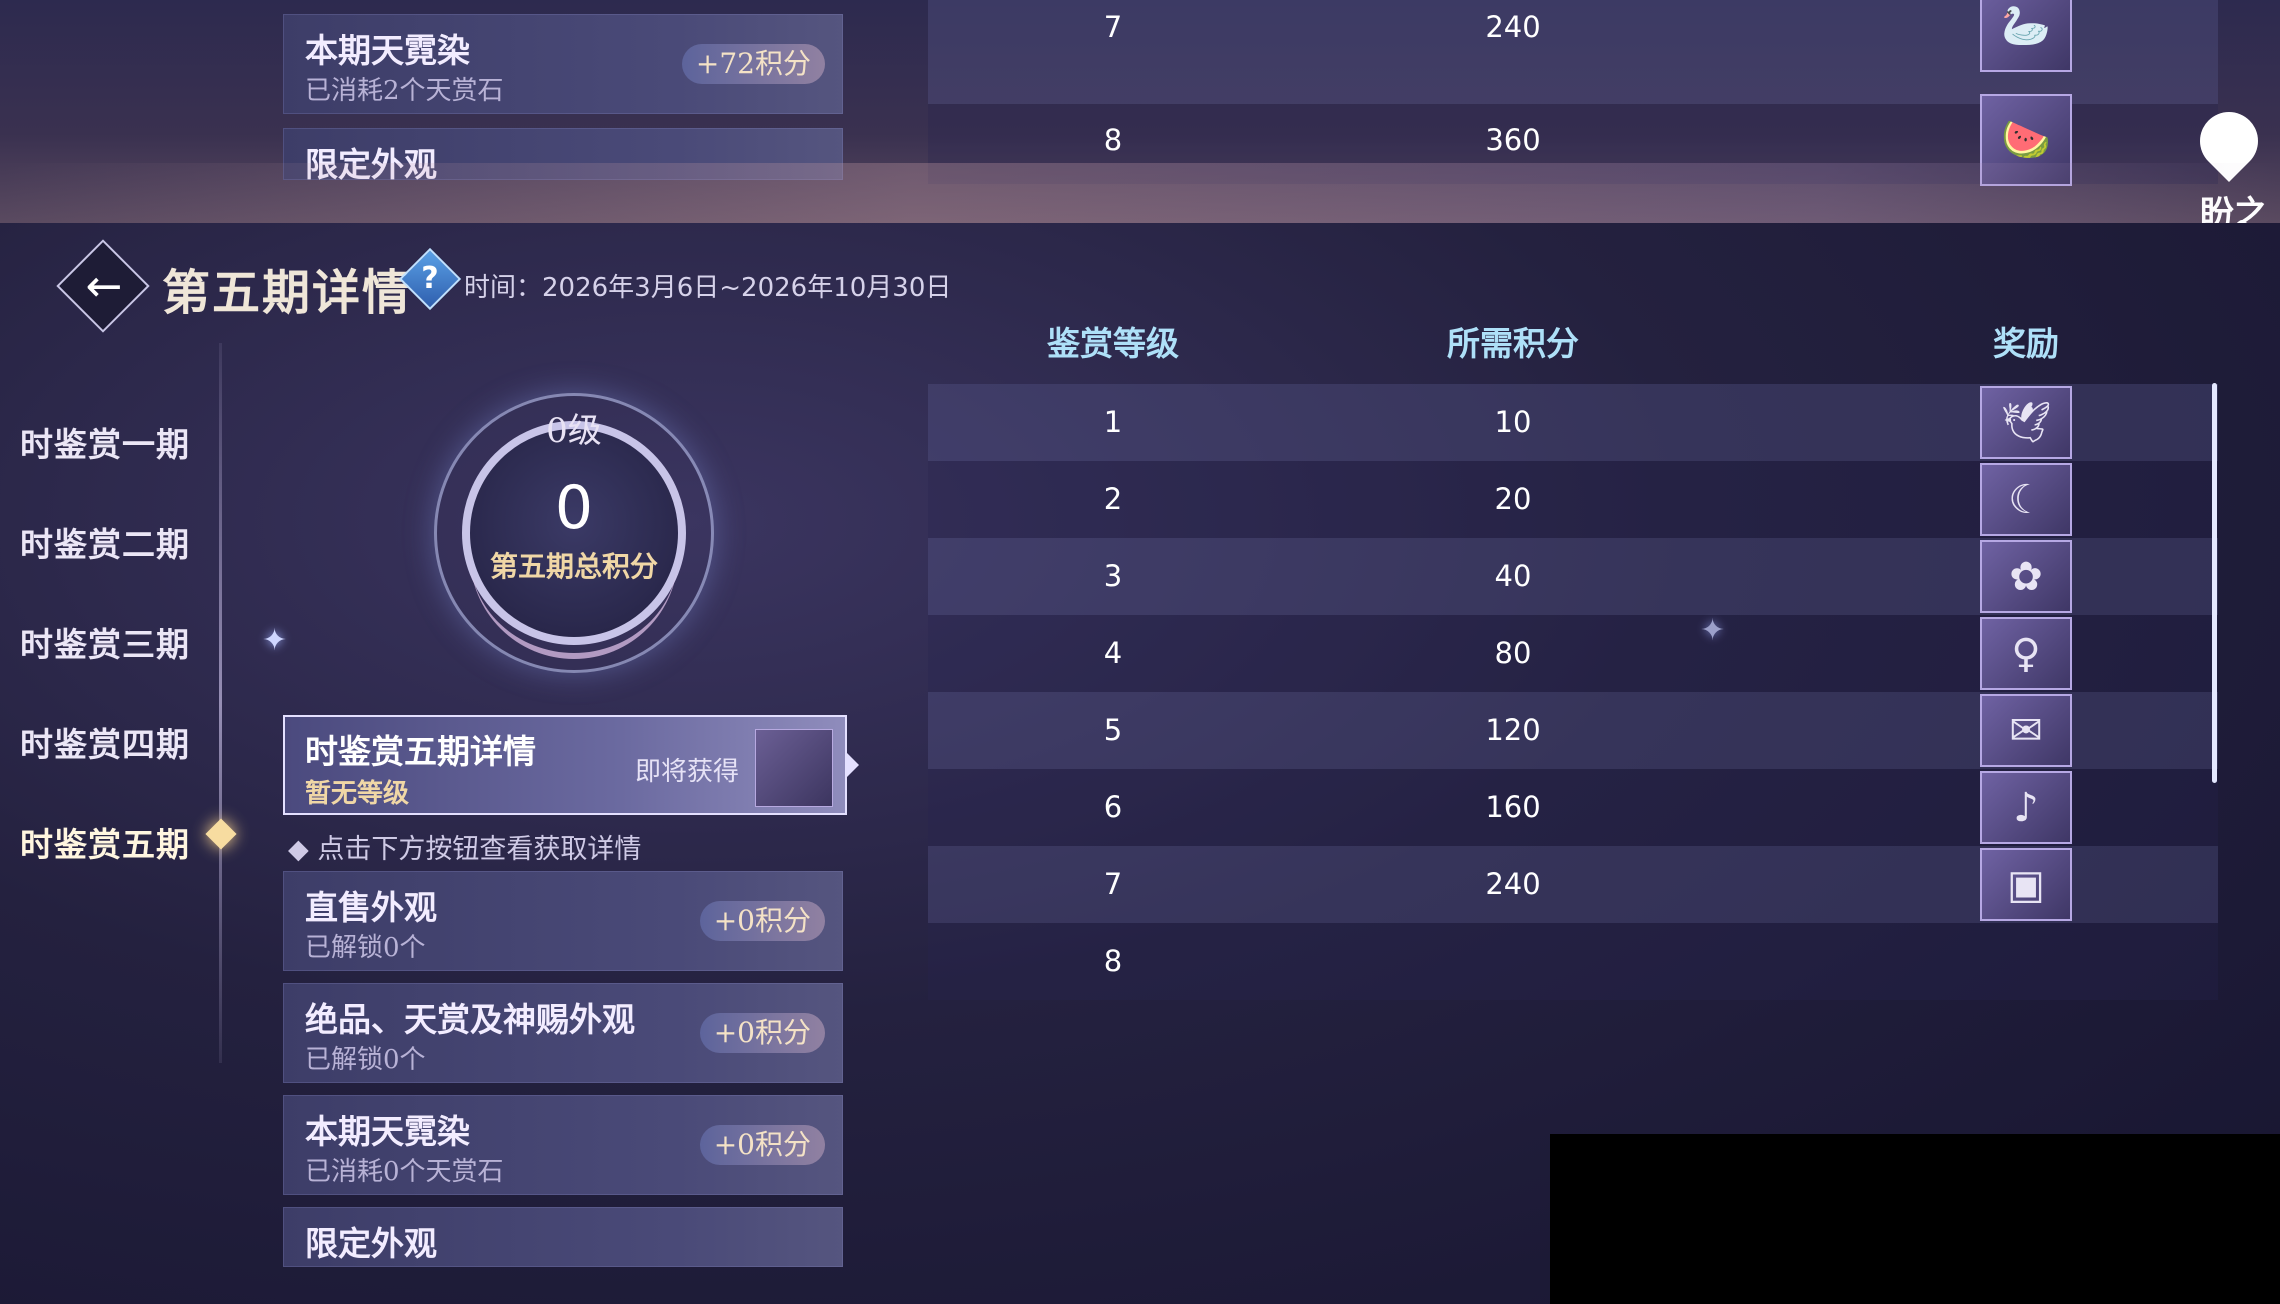  Describe the element at coordinates (1113, 422) in the screenshot. I see `level-cell: 1` at that location.